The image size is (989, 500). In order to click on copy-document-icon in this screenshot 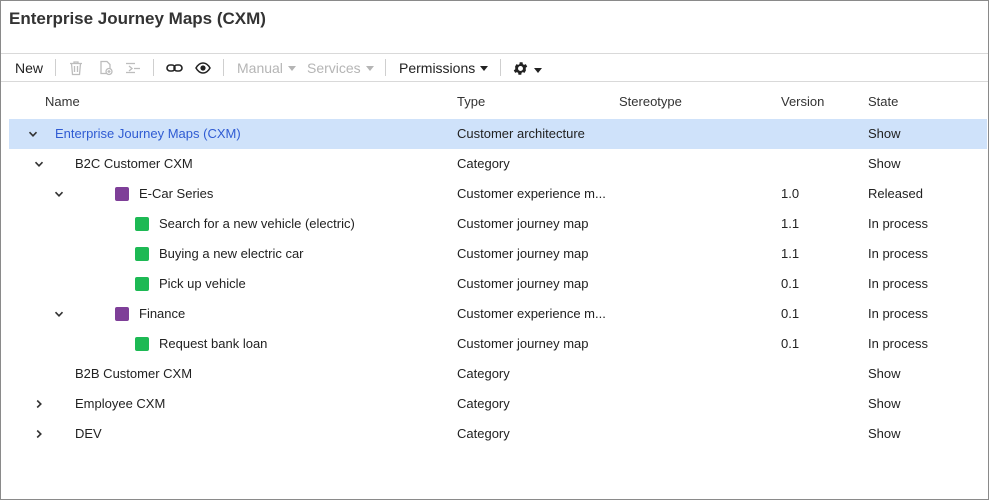, I will do `click(106, 68)`.